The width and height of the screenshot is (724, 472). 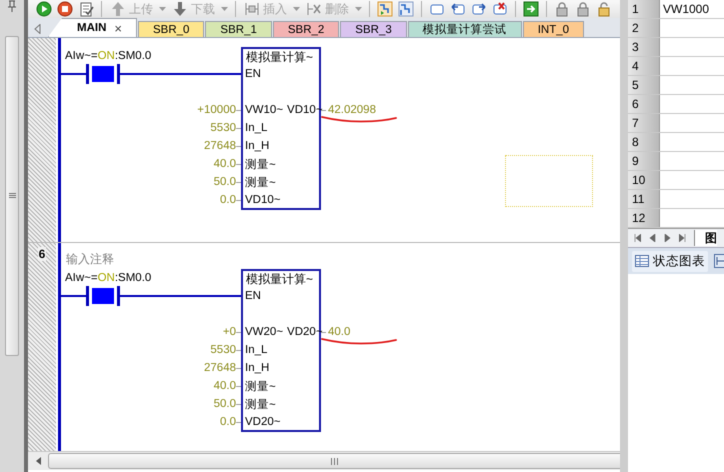 I want to click on tab-label: SBR_3, so click(x=373, y=30).